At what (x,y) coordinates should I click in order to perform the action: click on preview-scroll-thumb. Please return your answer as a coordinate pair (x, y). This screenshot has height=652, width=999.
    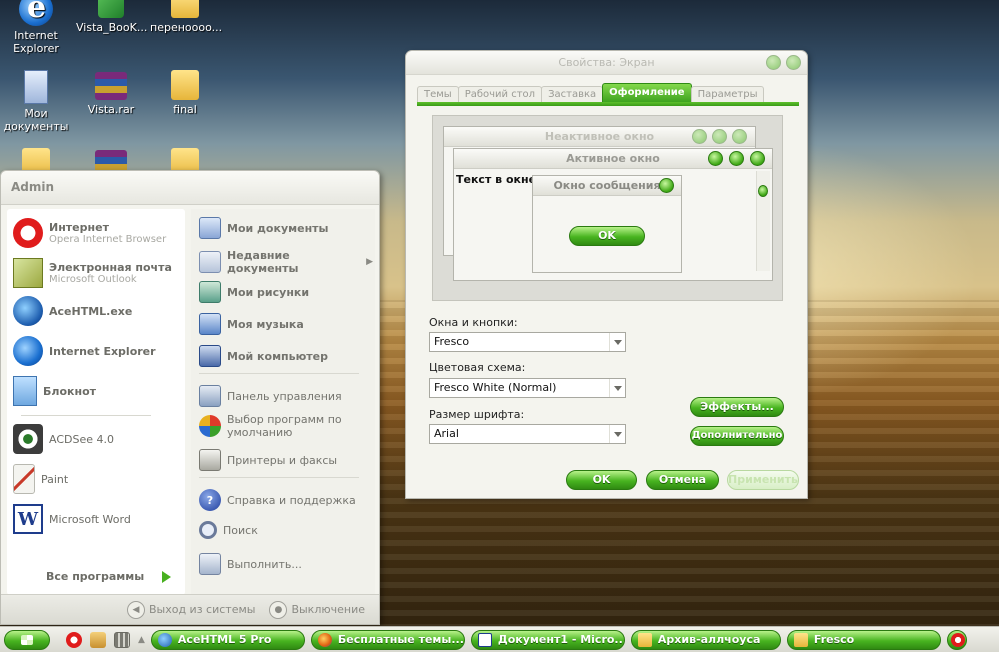
    Looking at the image, I should click on (763, 191).